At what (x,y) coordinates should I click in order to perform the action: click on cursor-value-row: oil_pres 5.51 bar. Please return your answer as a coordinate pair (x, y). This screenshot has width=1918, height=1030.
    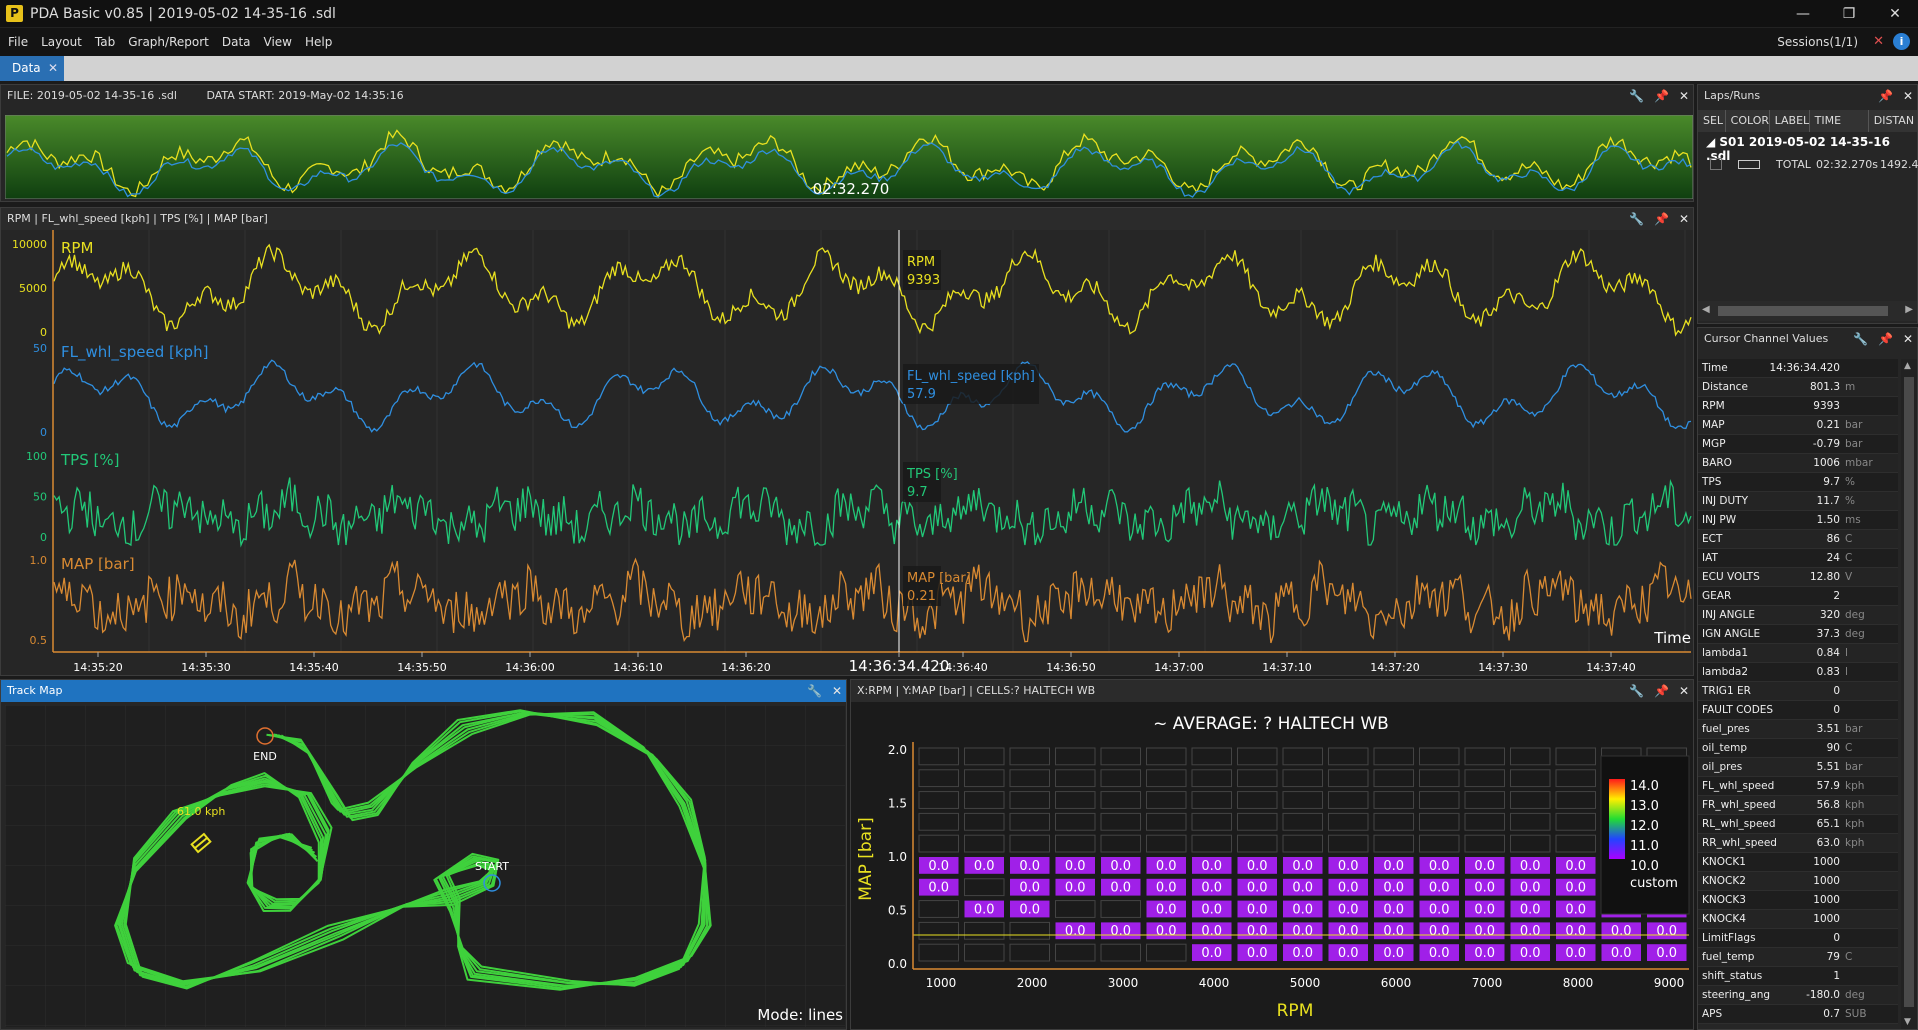
    Looking at the image, I should click on (1798, 767).